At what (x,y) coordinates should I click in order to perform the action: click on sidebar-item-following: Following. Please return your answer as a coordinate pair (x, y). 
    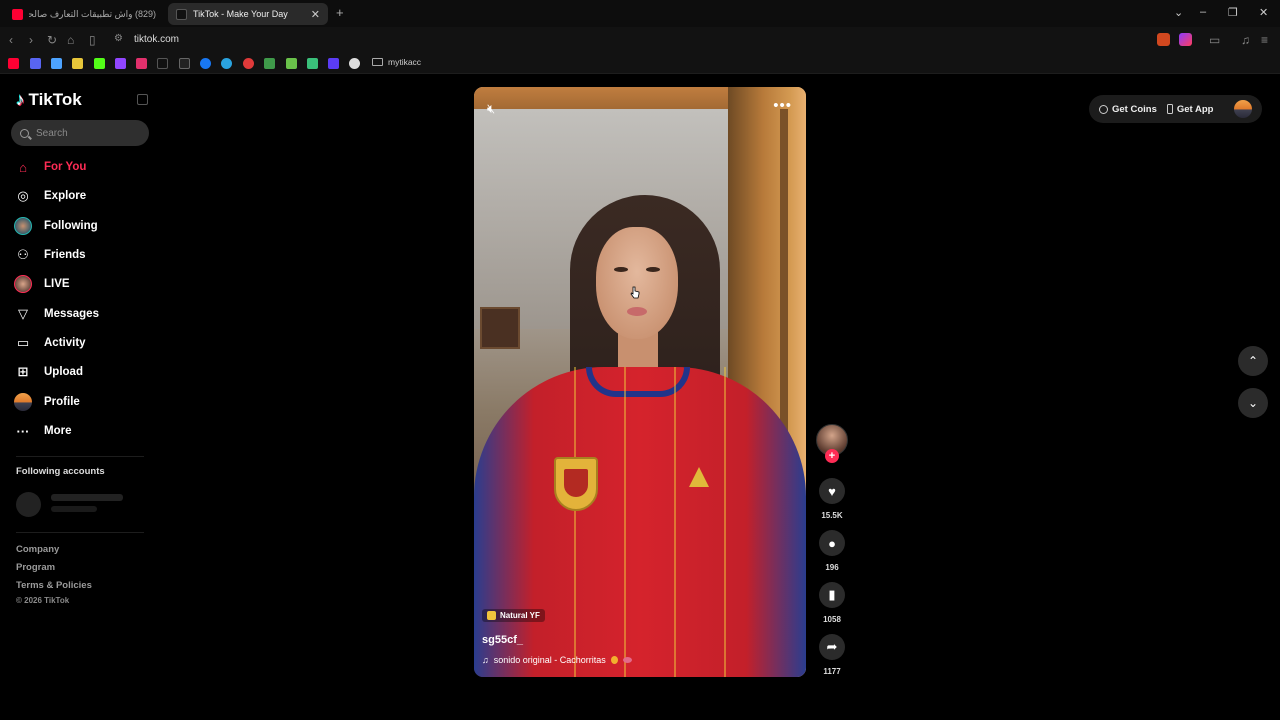
    Looking at the image, I should click on (56, 226).